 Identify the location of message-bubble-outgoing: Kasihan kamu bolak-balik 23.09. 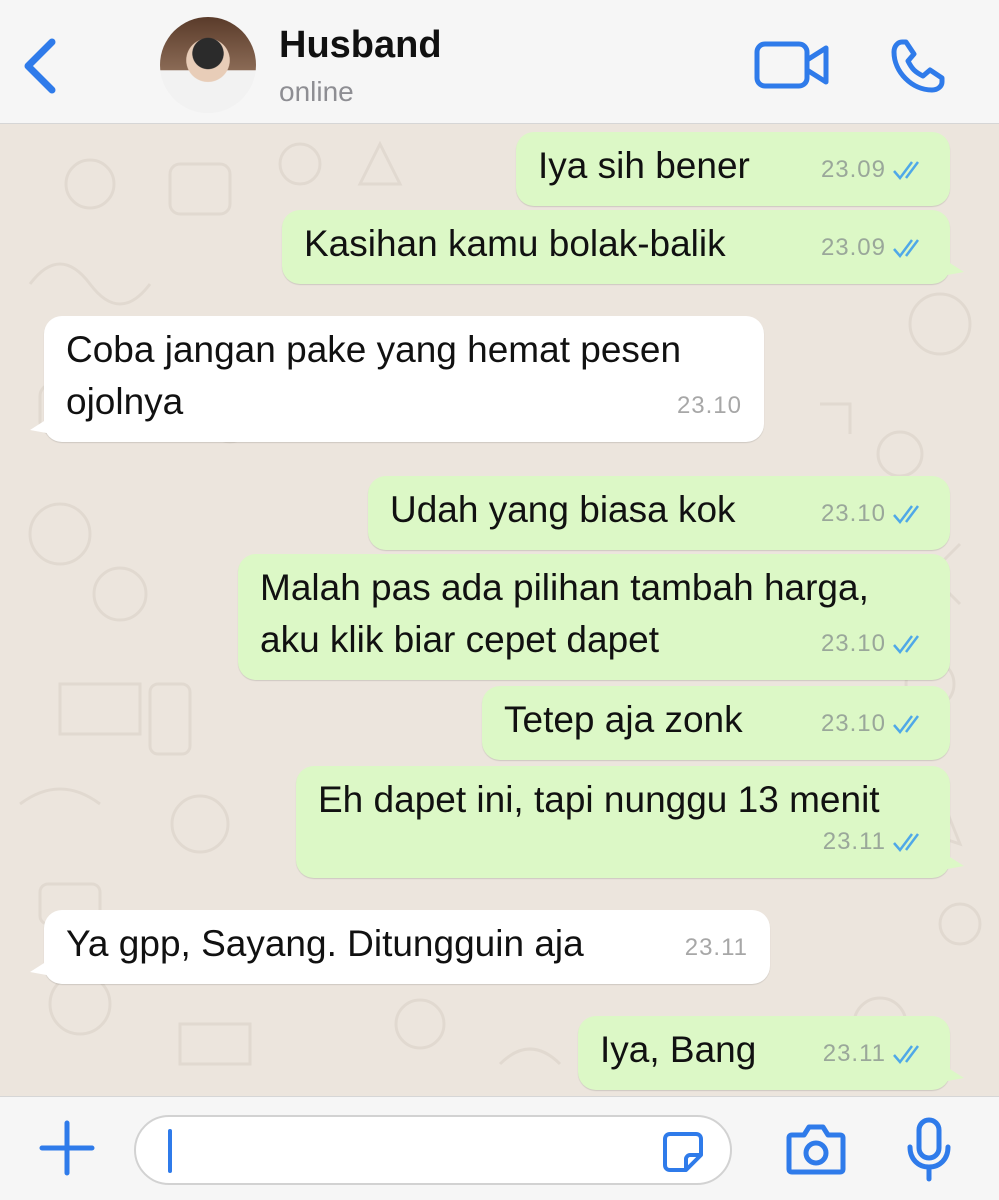
(623, 247).